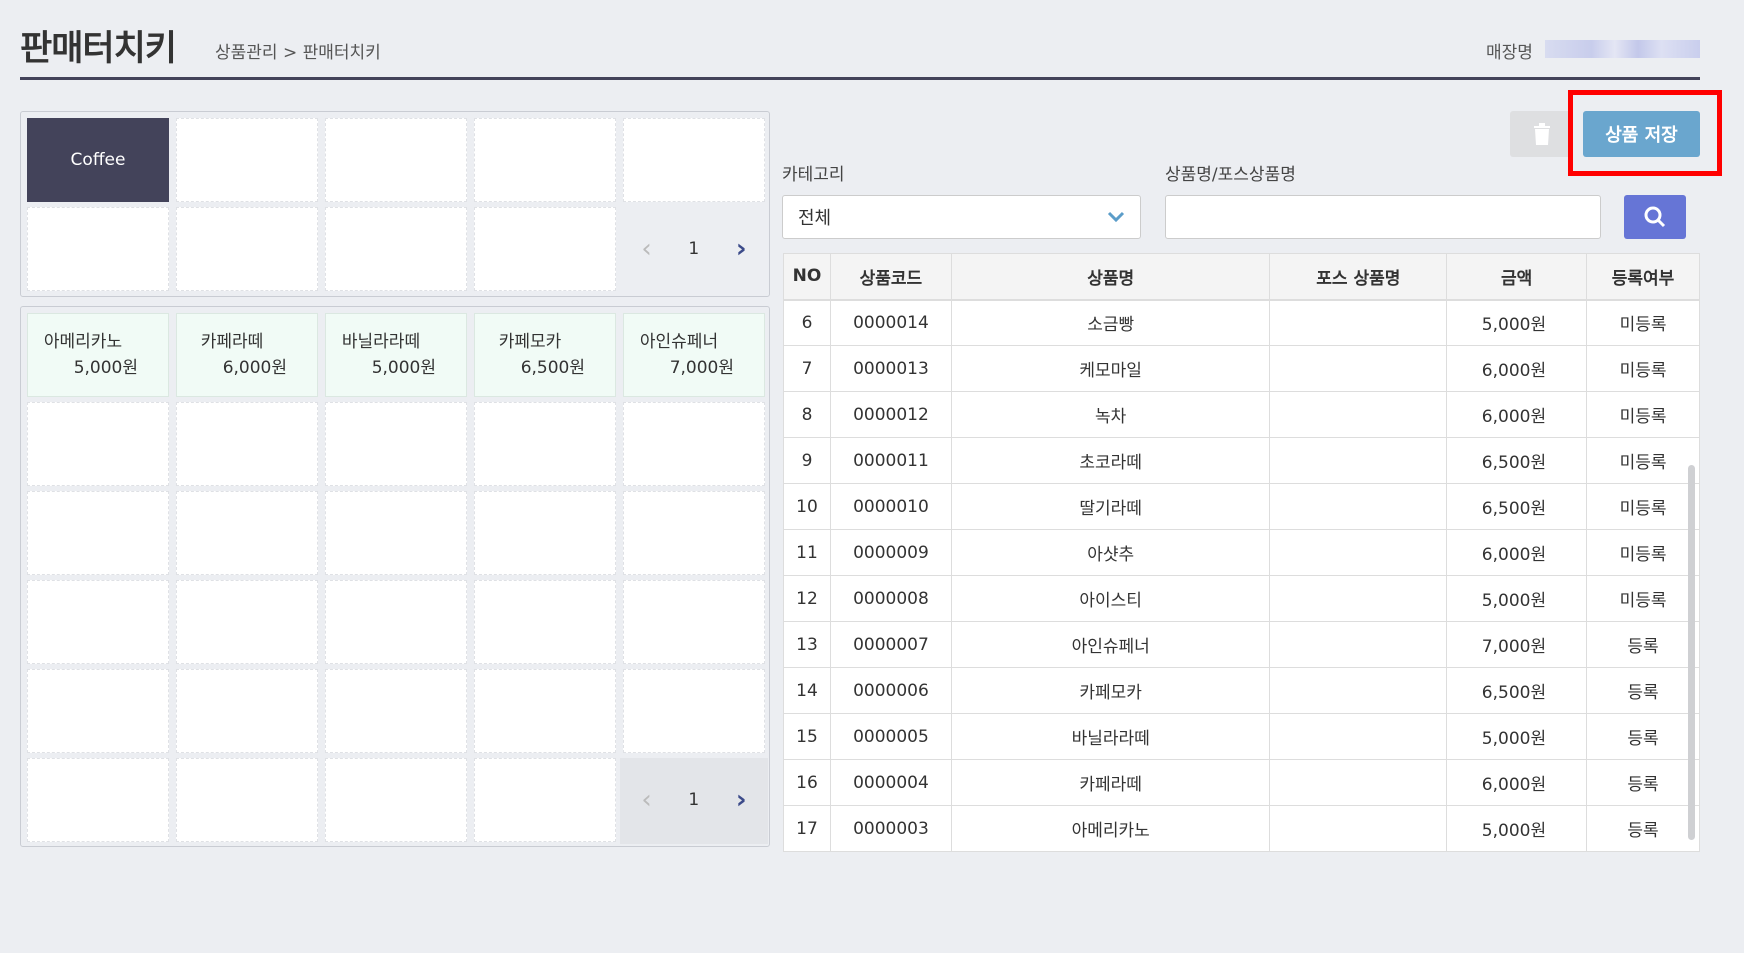 The image size is (1744, 953). I want to click on product-cell: 카페모카 6,500원, so click(545, 355).